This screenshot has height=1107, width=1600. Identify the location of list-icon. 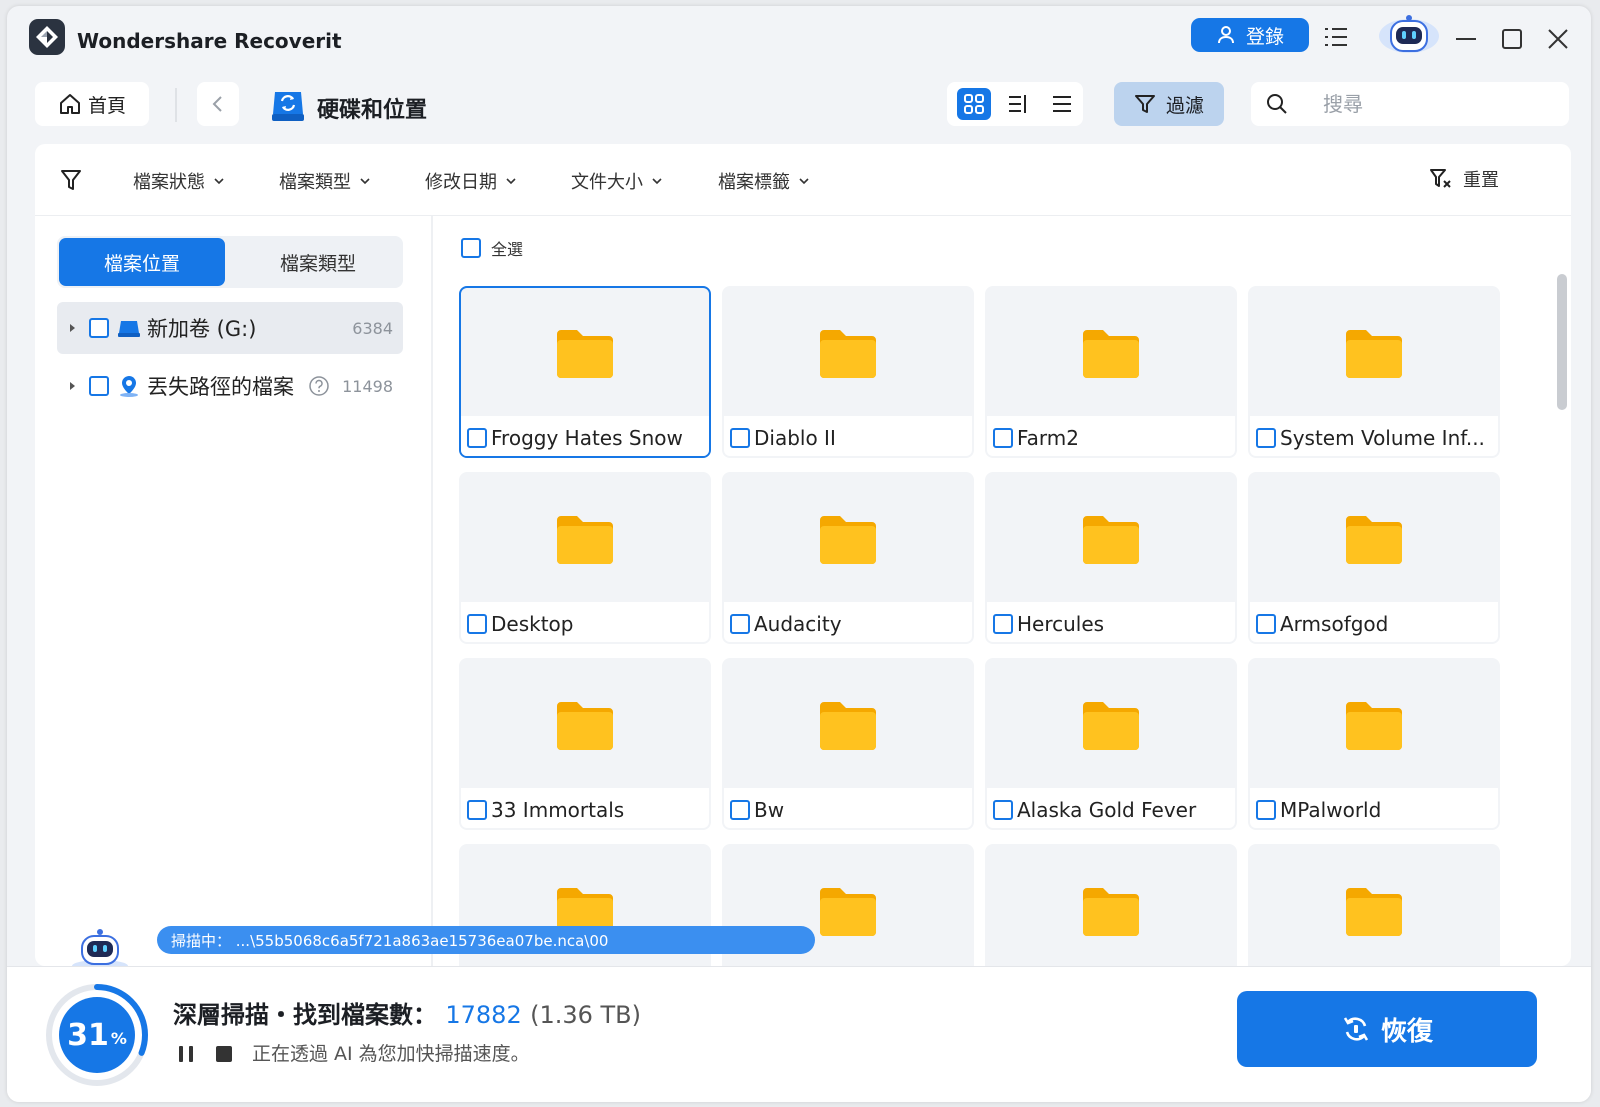
(1336, 37).